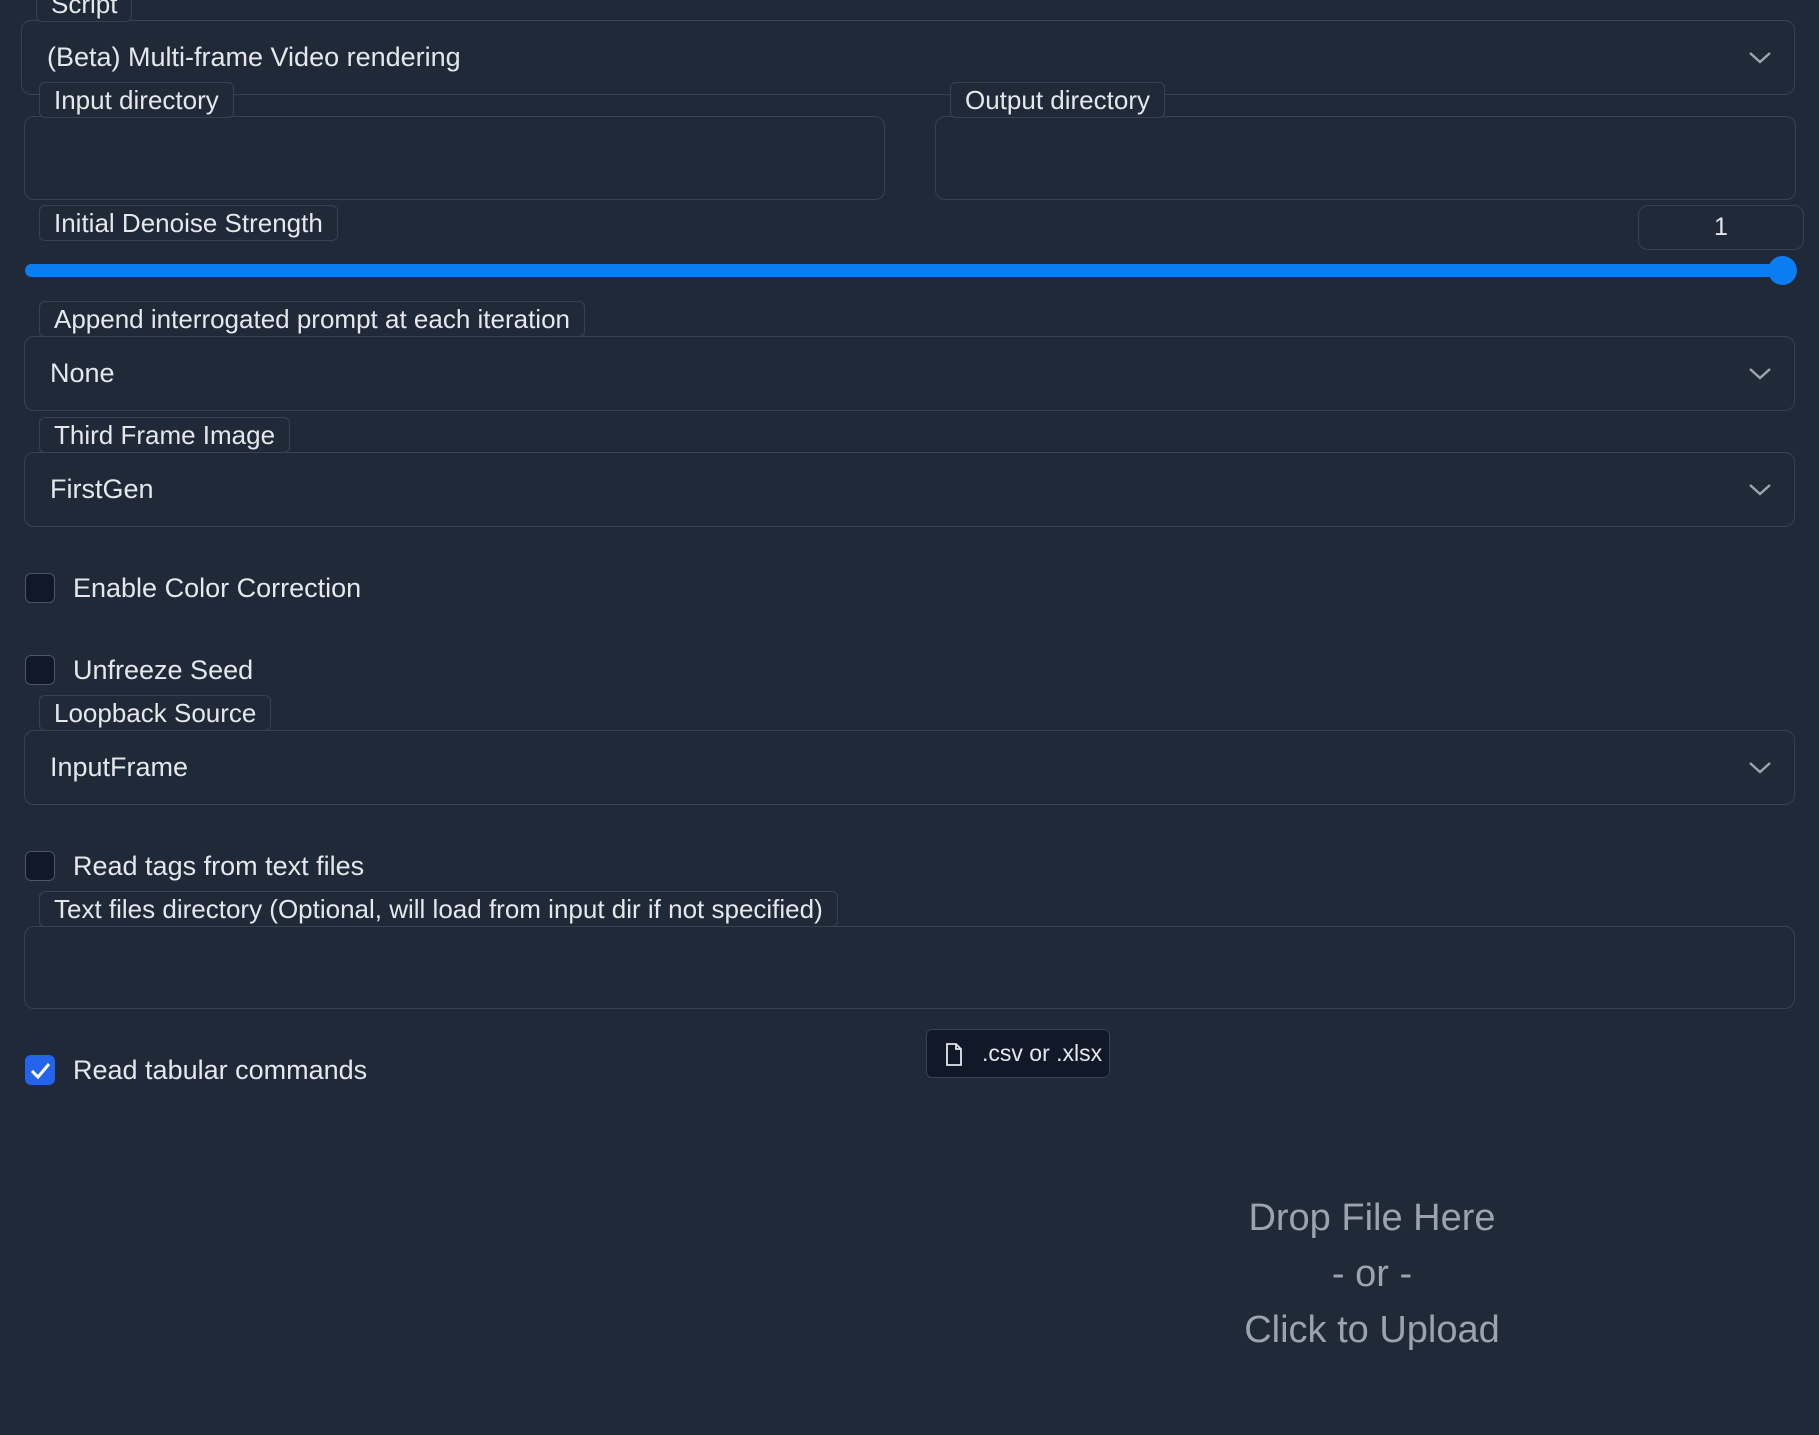 The height and width of the screenshot is (1435, 1819). What do you see at coordinates (188, 223) in the screenshot?
I see `denoise-strength-label: Initial Denoise Strength` at bounding box center [188, 223].